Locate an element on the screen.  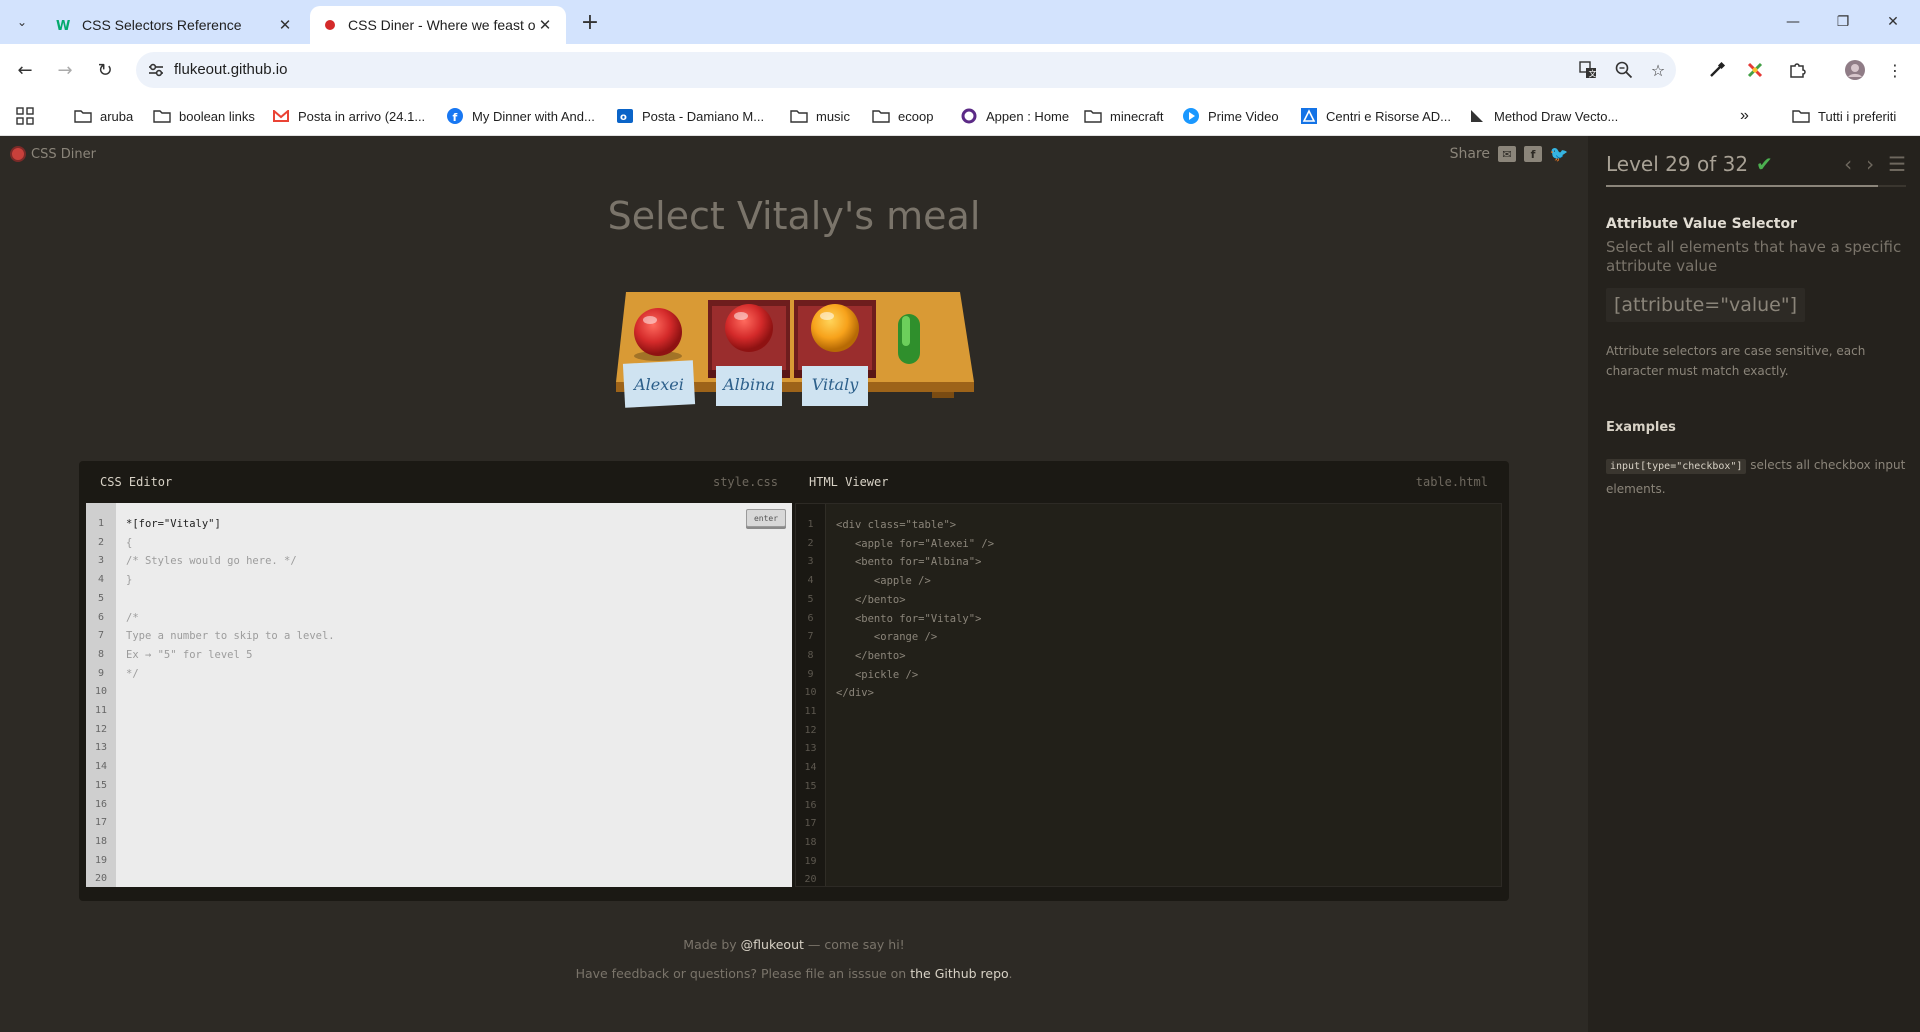
apps-grid-icon is located at coordinates (25, 116).